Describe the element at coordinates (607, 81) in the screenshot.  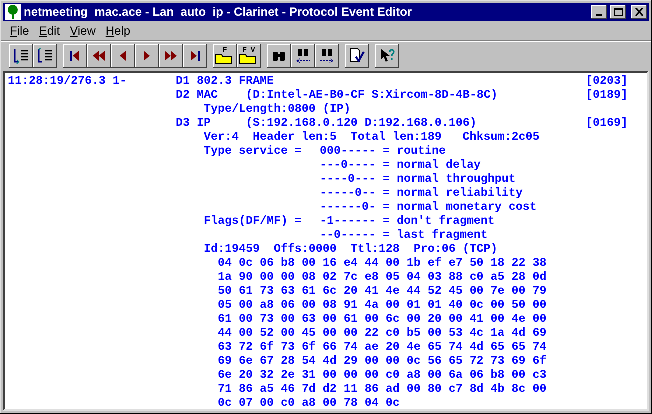
I see `layer-length: [0203]` at that location.